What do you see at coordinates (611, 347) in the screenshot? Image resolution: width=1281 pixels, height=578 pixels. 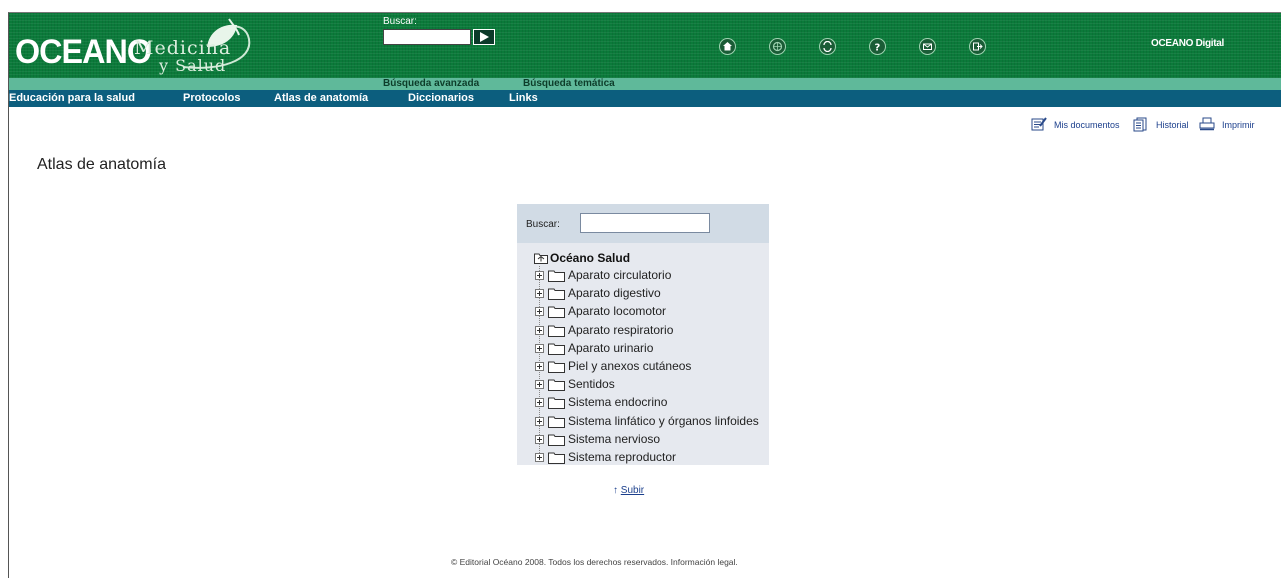 I see `tree-item-label: Aparato urinario` at bounding box center [611, 347].